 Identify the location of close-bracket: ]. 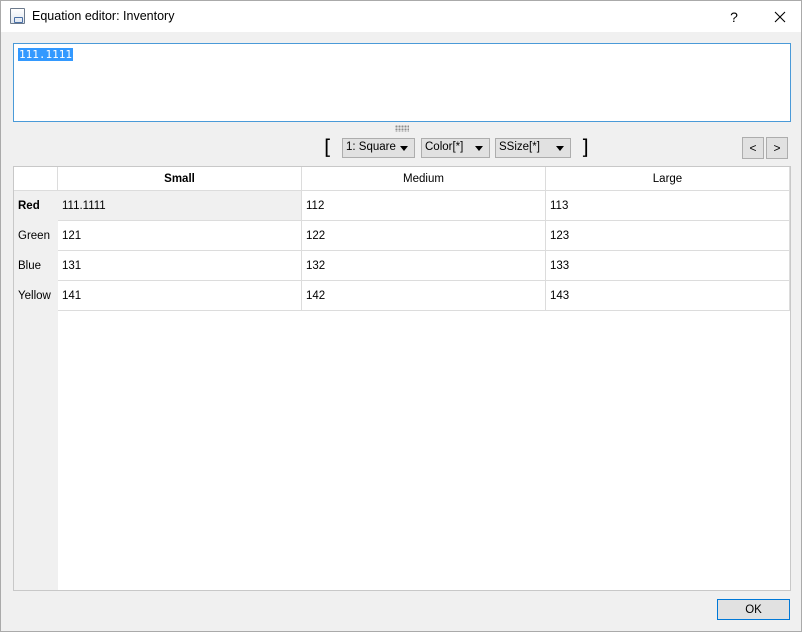
(585, 147).